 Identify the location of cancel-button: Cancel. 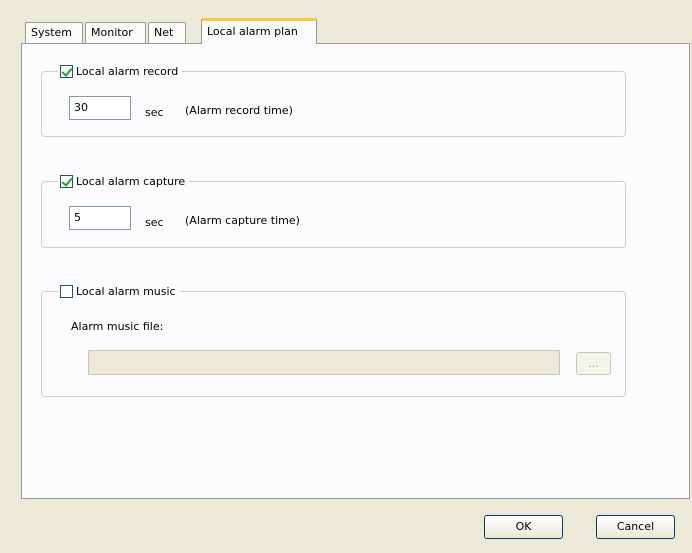
(635, 527).